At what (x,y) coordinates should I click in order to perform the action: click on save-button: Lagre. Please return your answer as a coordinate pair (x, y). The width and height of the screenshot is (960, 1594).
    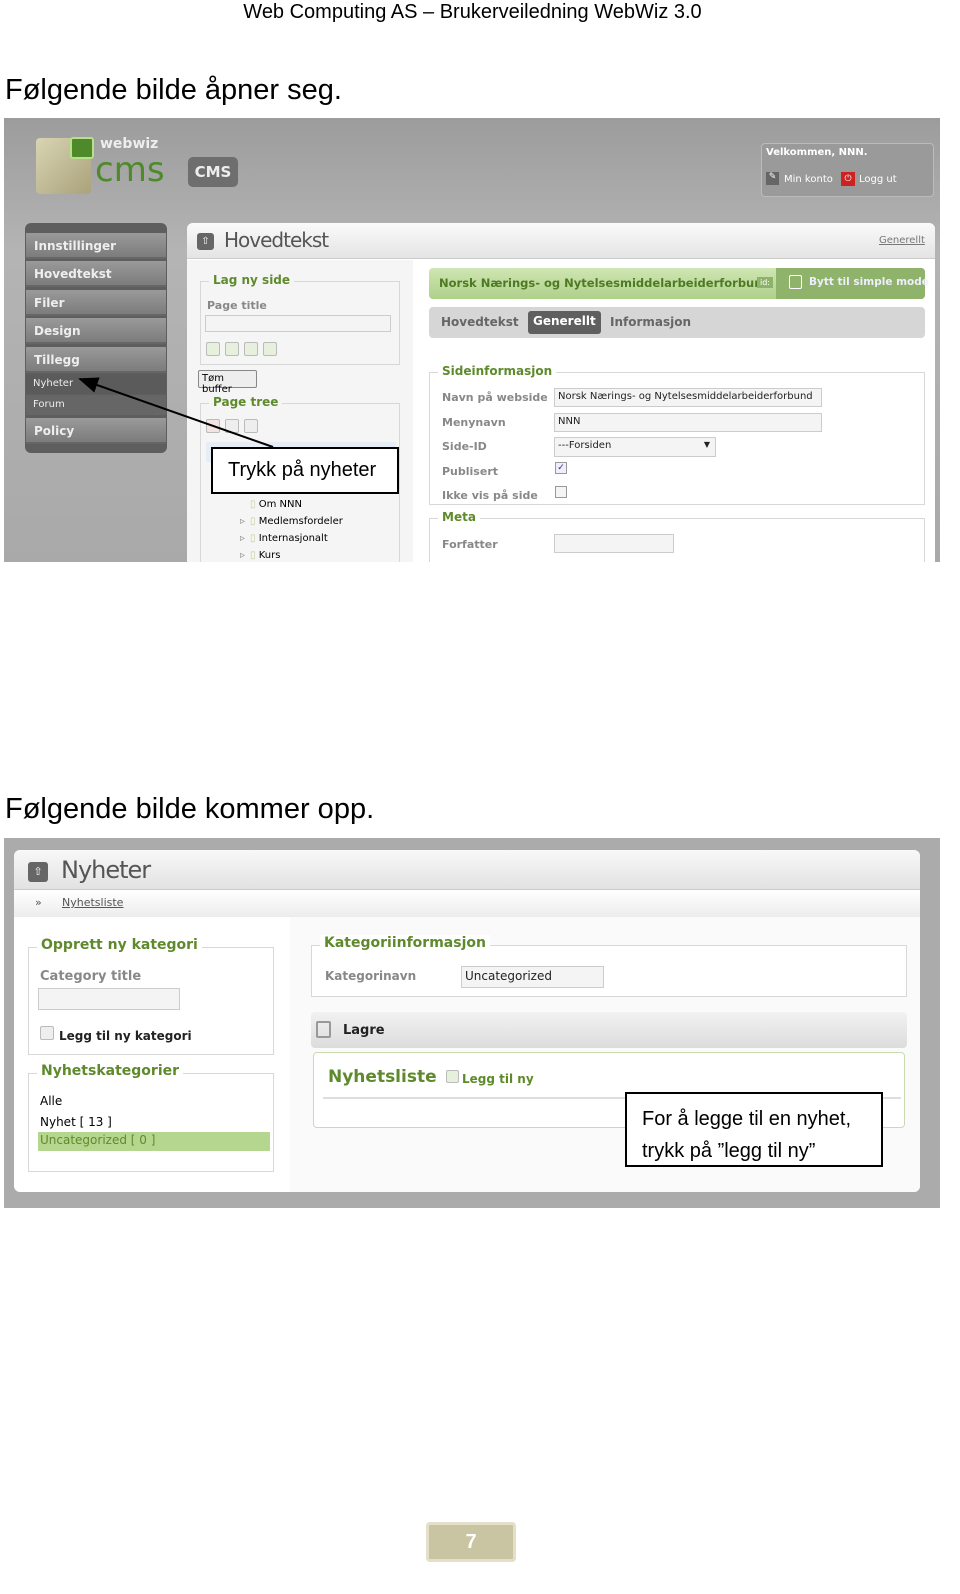
    Looking at the image, I should click on (364, 1030).